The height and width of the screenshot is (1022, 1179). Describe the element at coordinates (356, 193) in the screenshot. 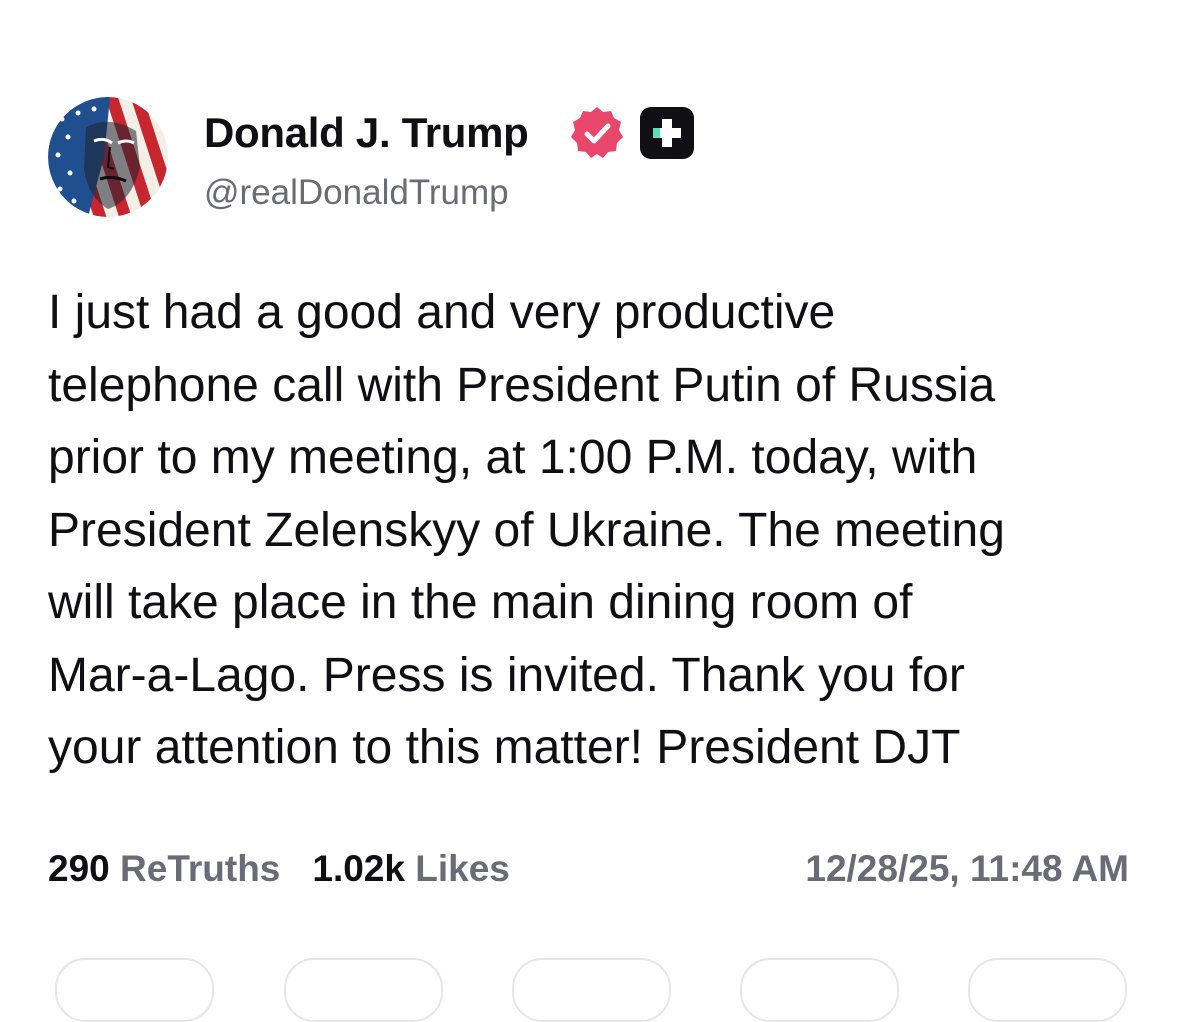

I see `author-handle: @realDonaldTrump` at that location.